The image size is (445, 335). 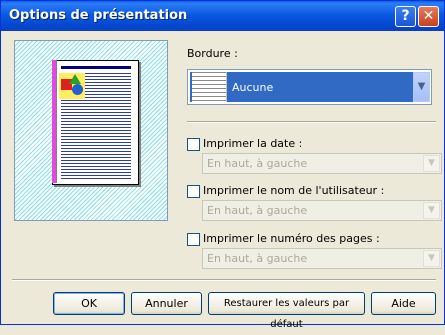 What do you see at coordinates (166, 303) in the screenshot?
I see `cancel-button: Annuler` at bounding box center [166, 303].